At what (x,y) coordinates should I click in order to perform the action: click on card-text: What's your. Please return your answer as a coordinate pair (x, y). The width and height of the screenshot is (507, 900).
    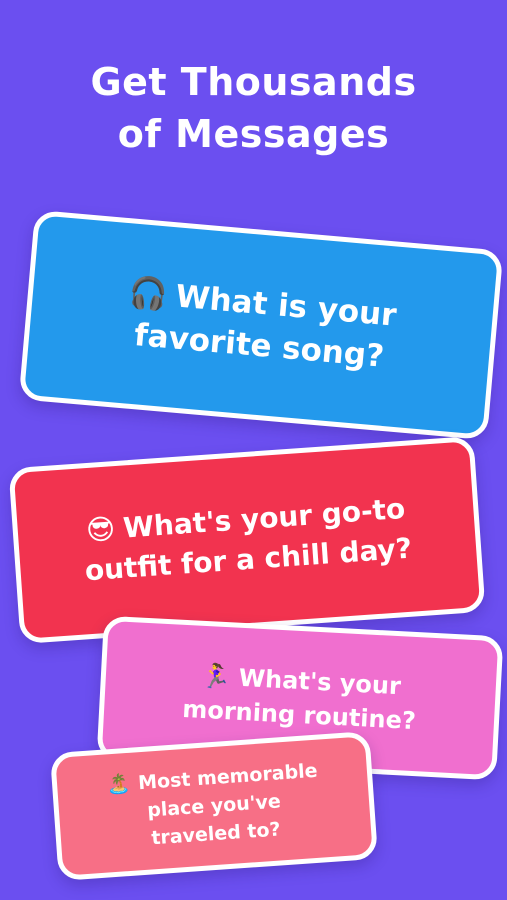
    Looking at the image, I should click on (320, 682).